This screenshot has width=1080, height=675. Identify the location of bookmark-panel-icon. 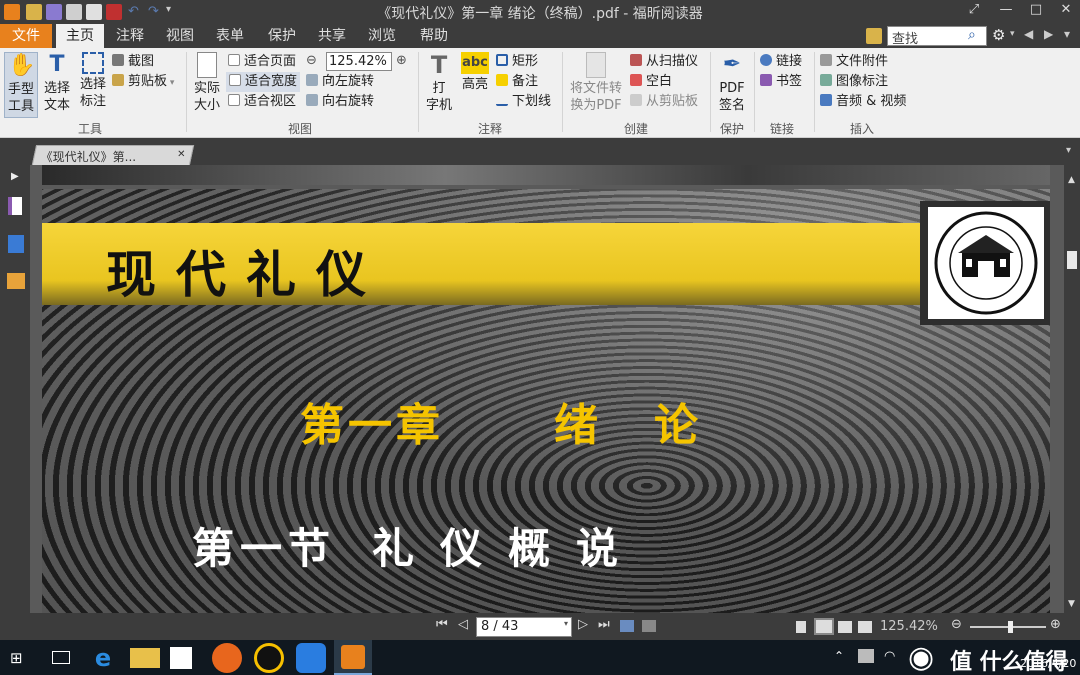
(15, 206).